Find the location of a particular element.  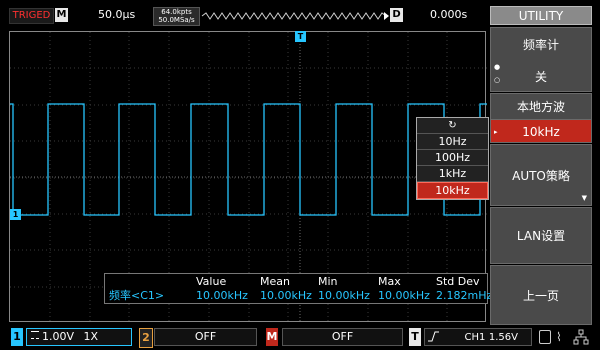

meas-header-max: Max is located at coordinates (389, 281).